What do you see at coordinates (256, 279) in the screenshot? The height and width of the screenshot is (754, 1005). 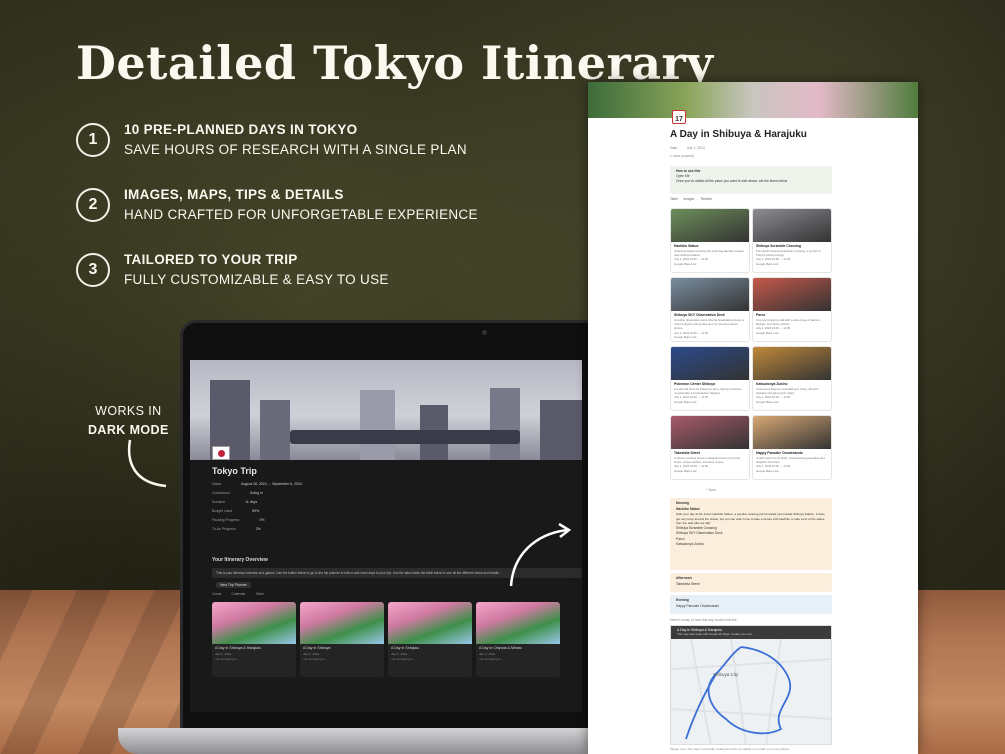 I see `feature-subtitle: FULLY CUSTOMIZABLE & EASY TO USE` at bounding box center [256, 279].